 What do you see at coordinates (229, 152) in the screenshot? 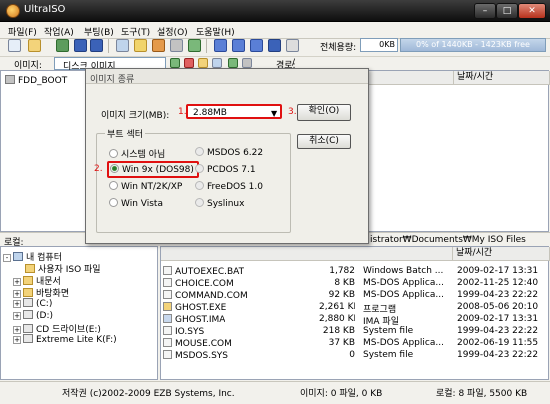
I see `radio-msdos622: MSDOS 6.22` at bounding box center [229, 152].